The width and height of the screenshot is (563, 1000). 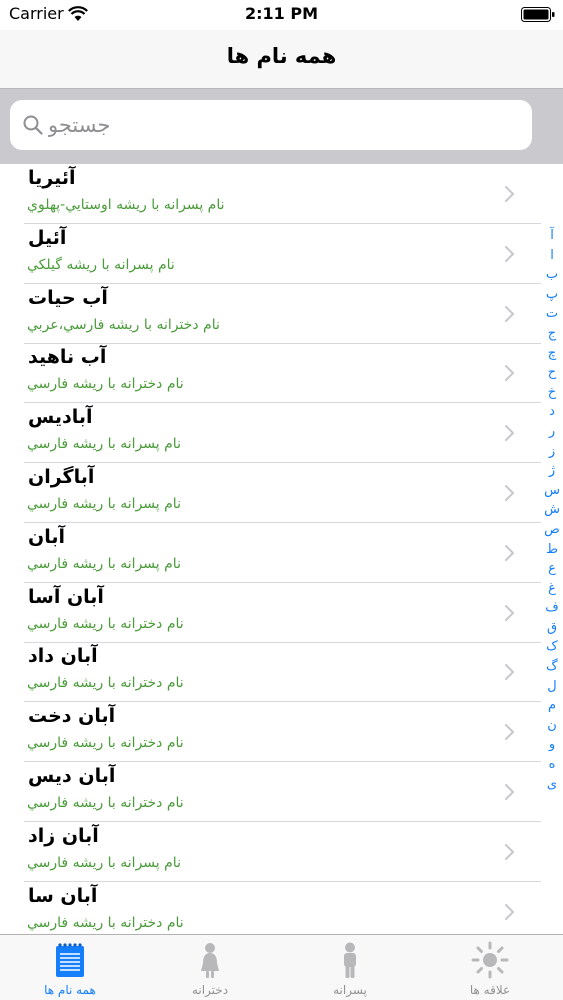 I want to click on notepad-icon, so click(x=70, y=960).